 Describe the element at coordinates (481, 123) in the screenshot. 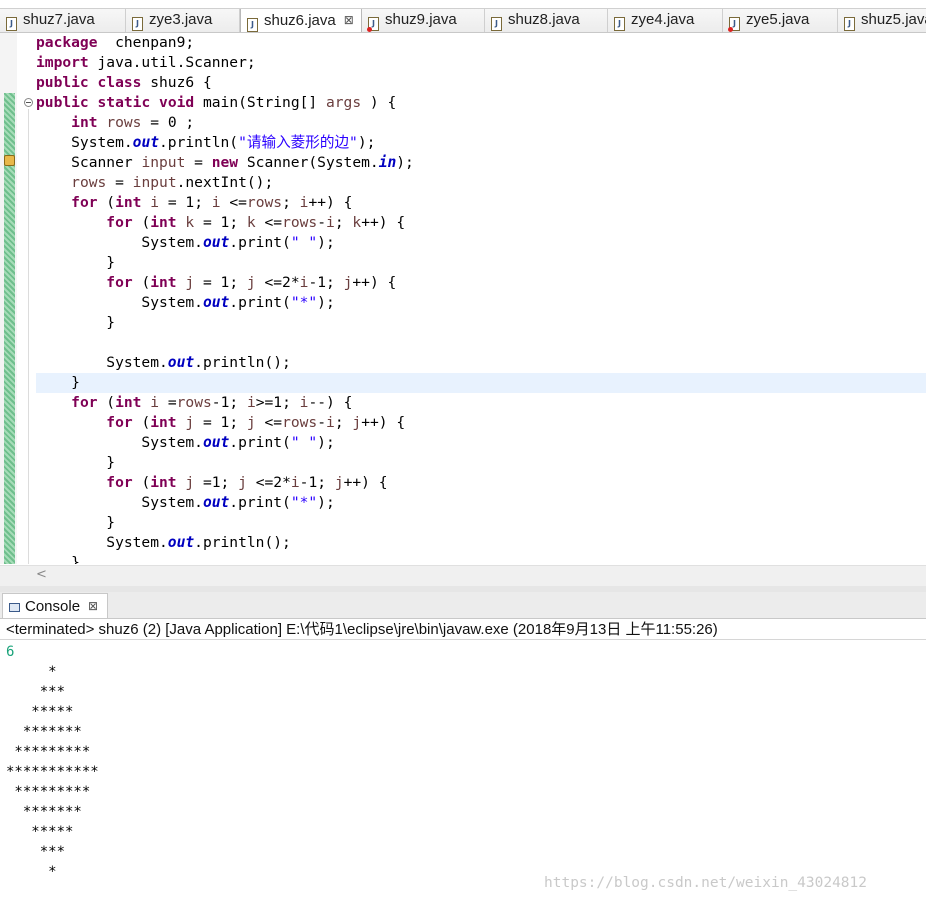

I see `code-line: int rows = 0 ;` at that location.